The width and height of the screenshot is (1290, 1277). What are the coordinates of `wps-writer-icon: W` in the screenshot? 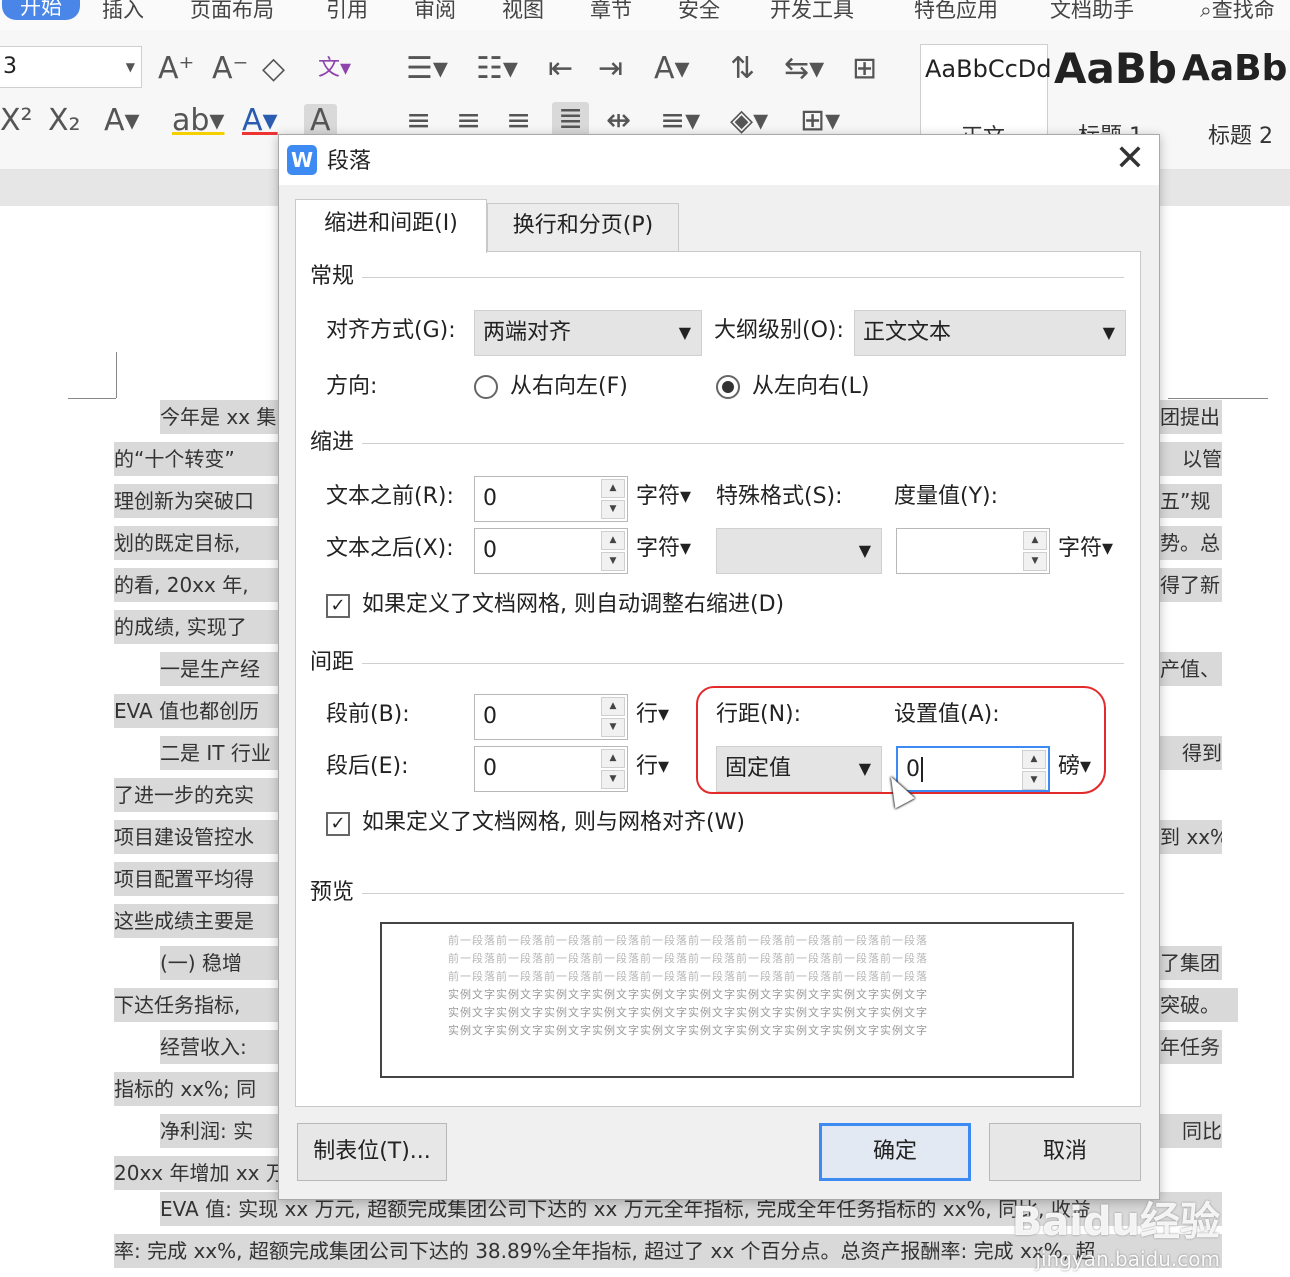 It's located at (302, 160).